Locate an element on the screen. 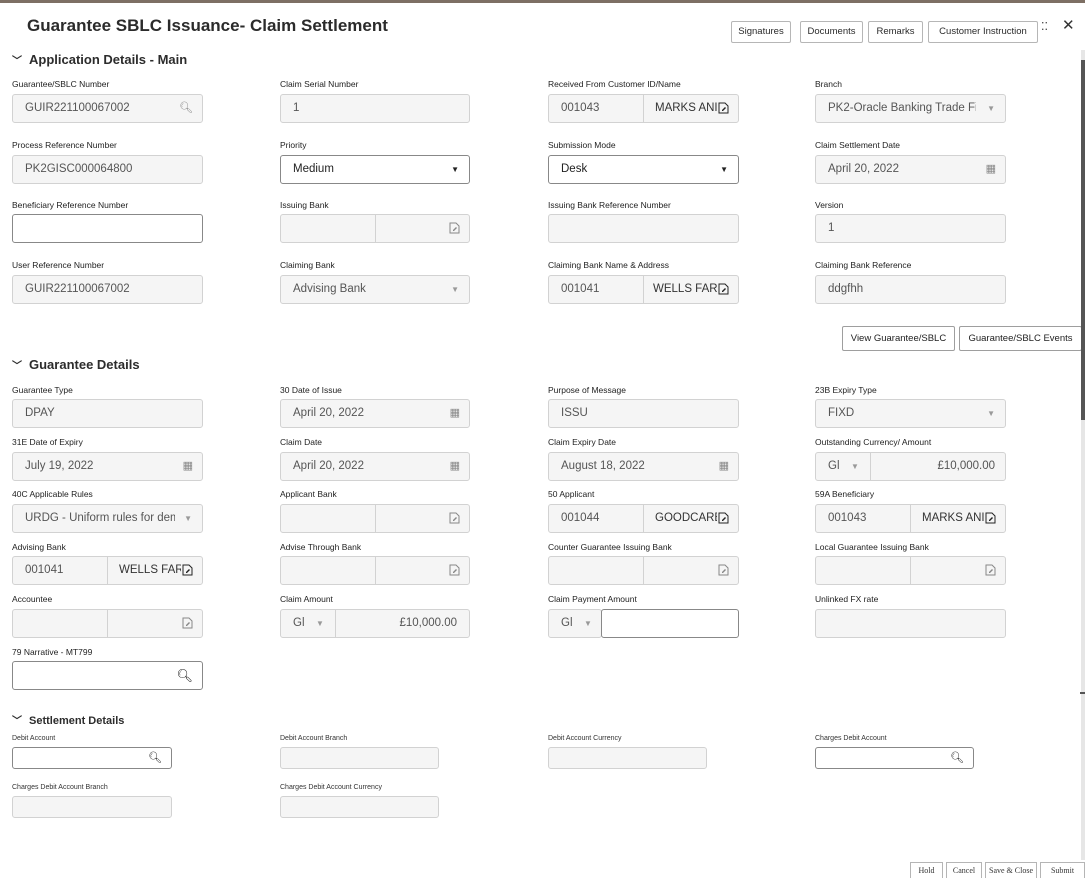 This screenshot has width=1085, height=878. claim-serial-label: Claim Serial Number is located at coordinates (319, 84).